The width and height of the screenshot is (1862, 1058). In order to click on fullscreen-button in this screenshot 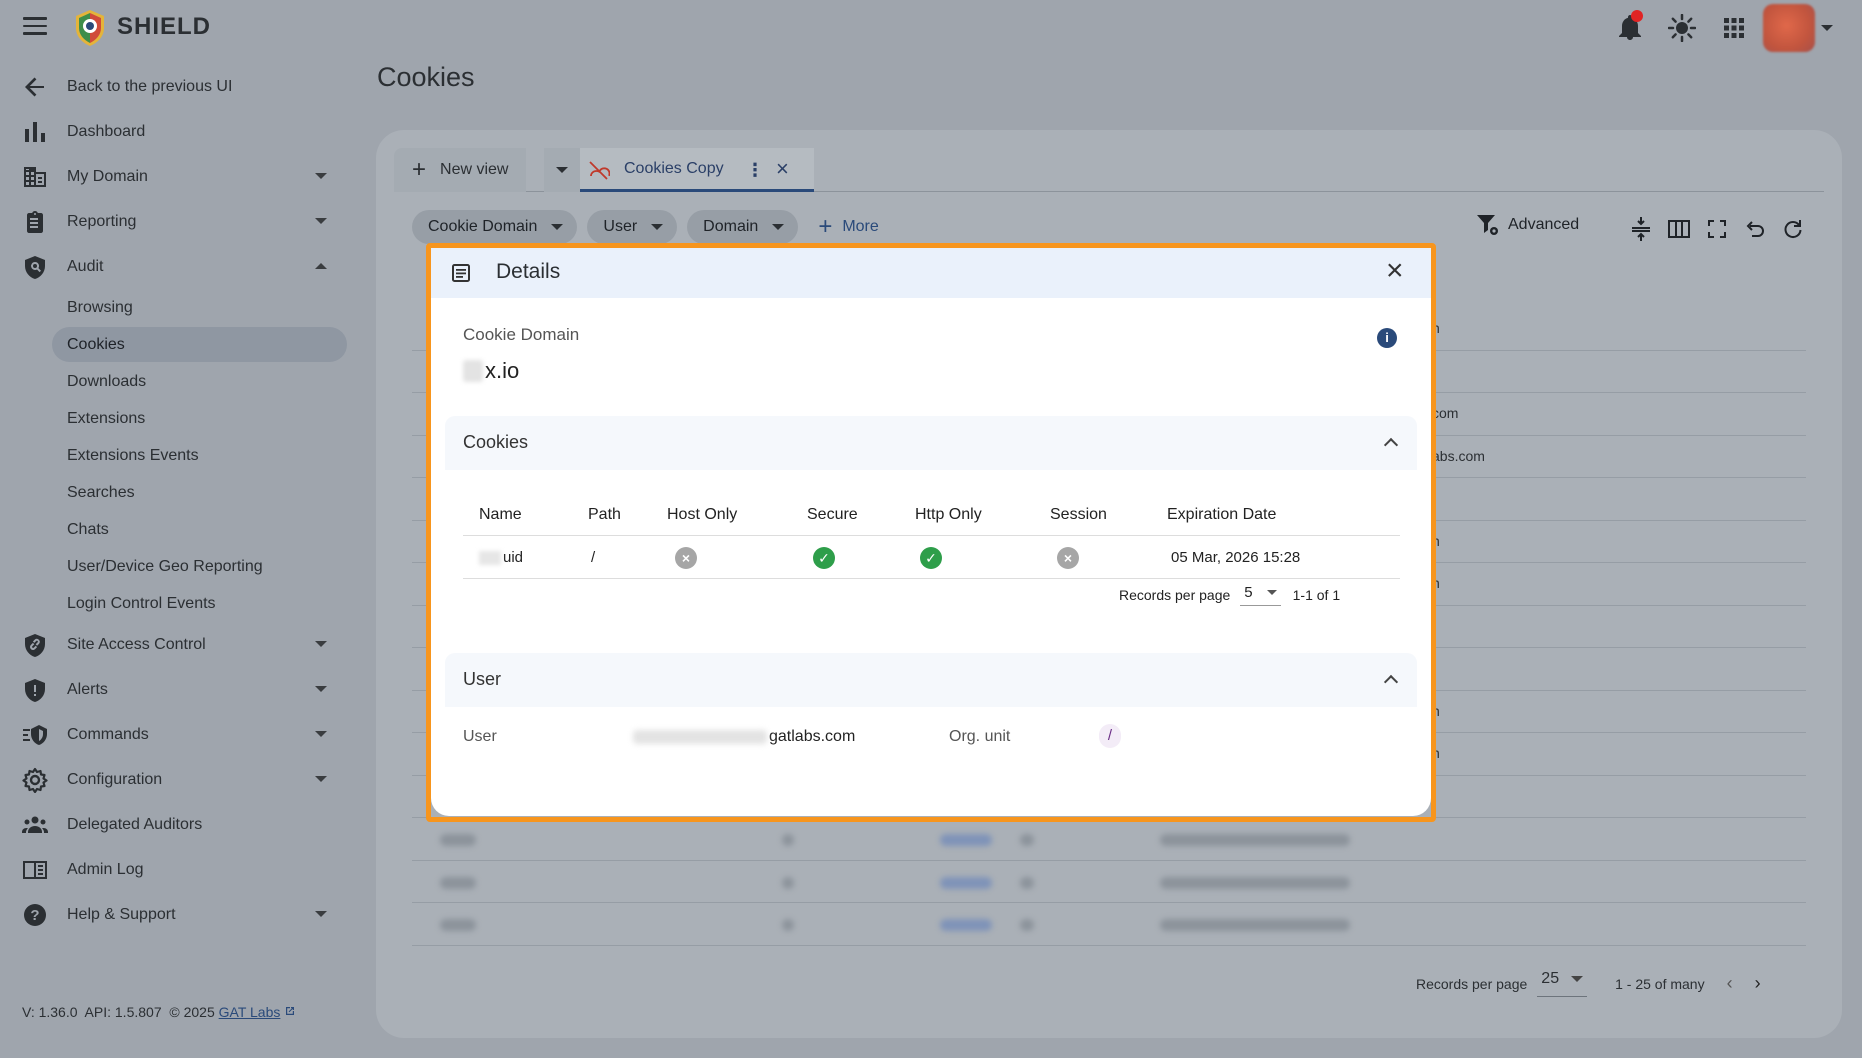, I will do `click(1717, 229)`.